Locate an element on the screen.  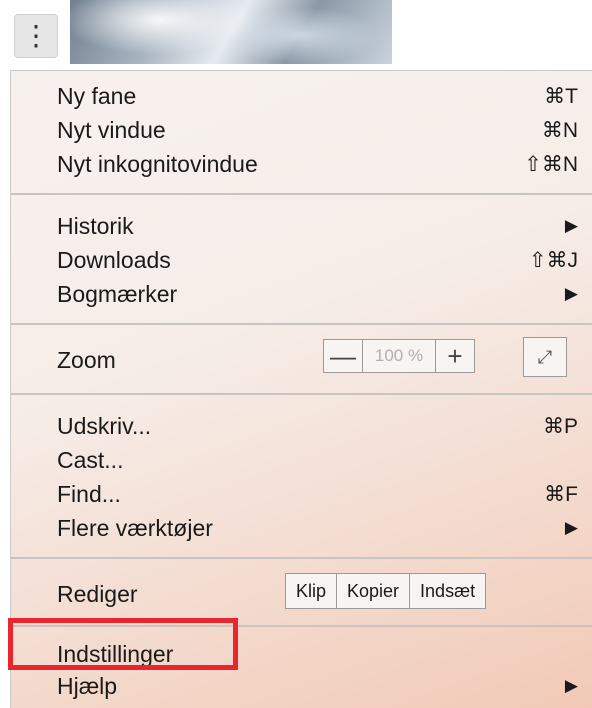
browser-toolbar: ⋮ is located at coordinates (296, 35).